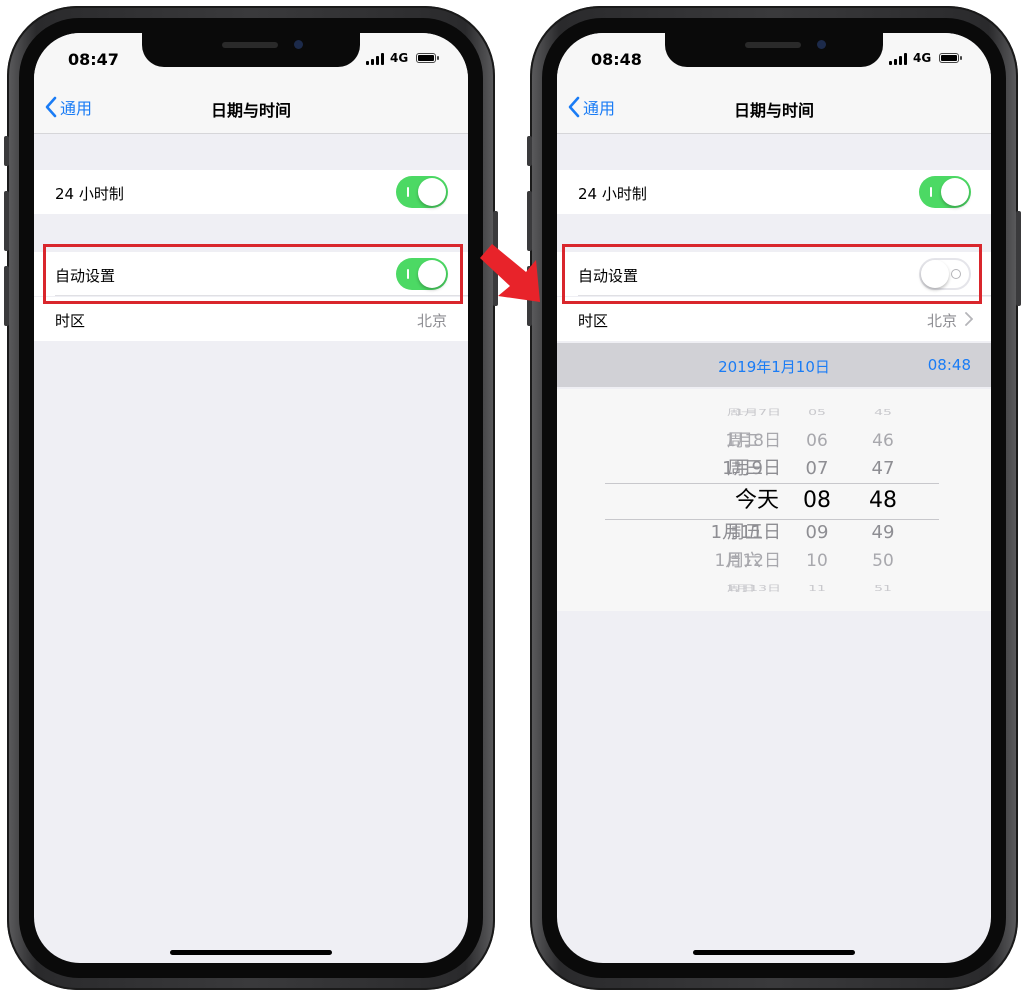  I want to click on picker-row: 1月7日 周一 05 45, so click(774, 412).